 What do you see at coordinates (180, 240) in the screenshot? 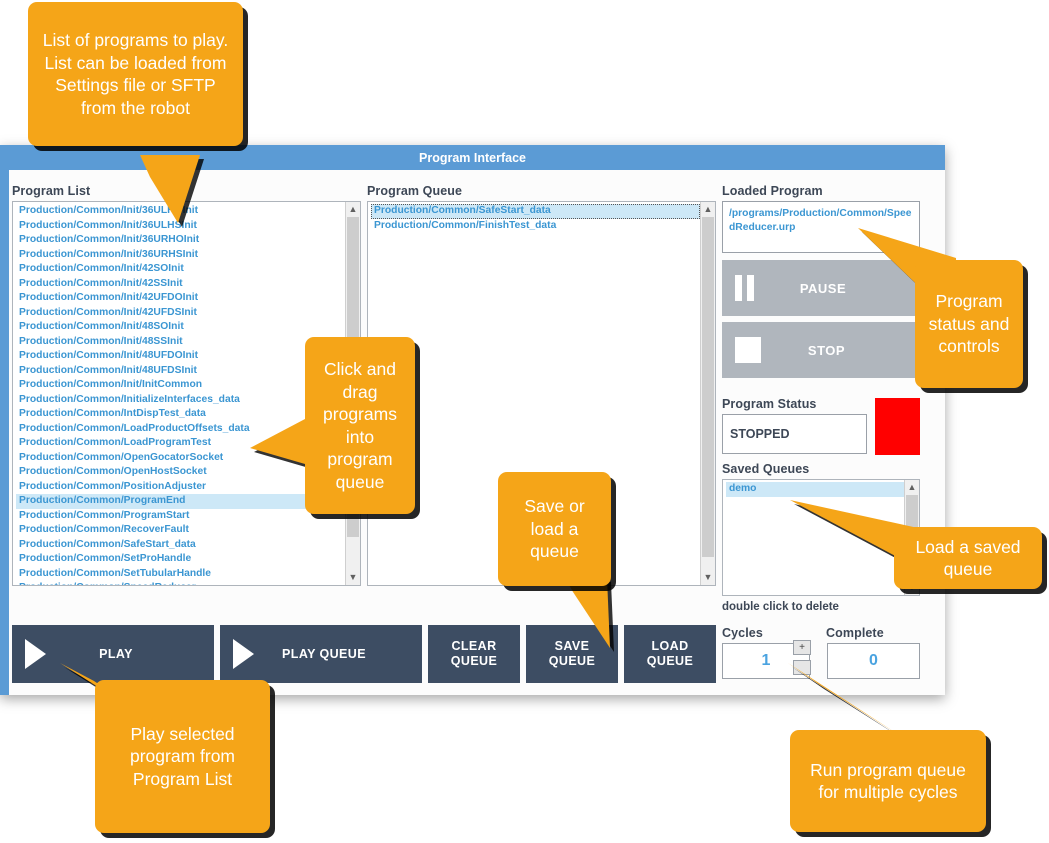
I see `list-item: Production/Common/Init/36URHOInit` at bounding box center [180, 240].